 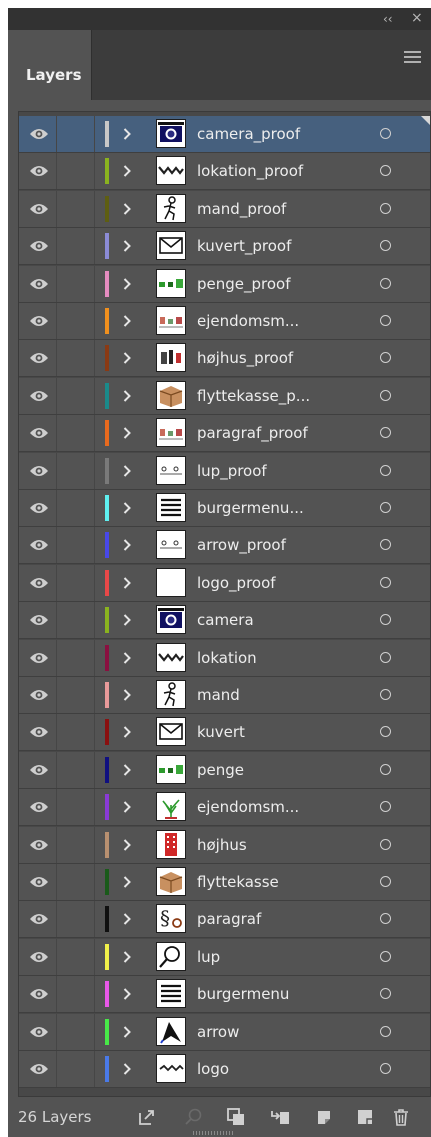 I want to click on layer-name: mand, so click(x=218, y=695).